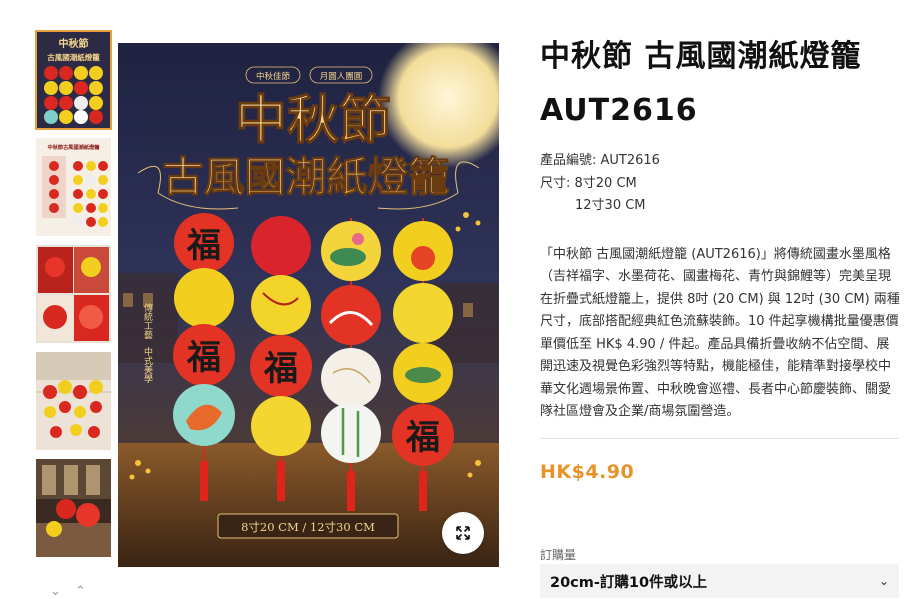  Describe the element at coordinates (73, 57) in the screenshot. I see `thumb-title-2: 古風國潮紙燈籠` at that location.